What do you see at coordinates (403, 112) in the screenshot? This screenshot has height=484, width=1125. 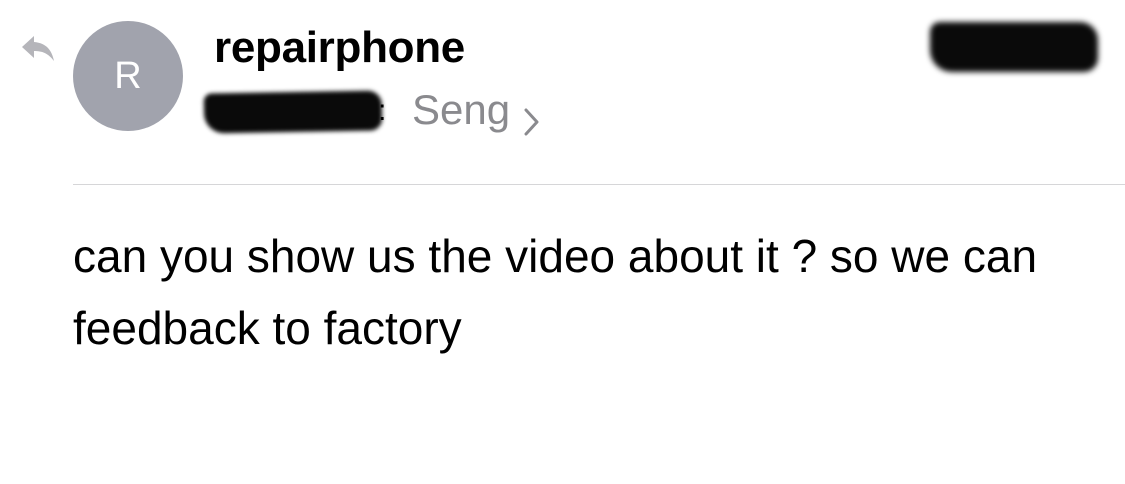 I see `recipient-row: : Seng` at bounding box center [403, 112].